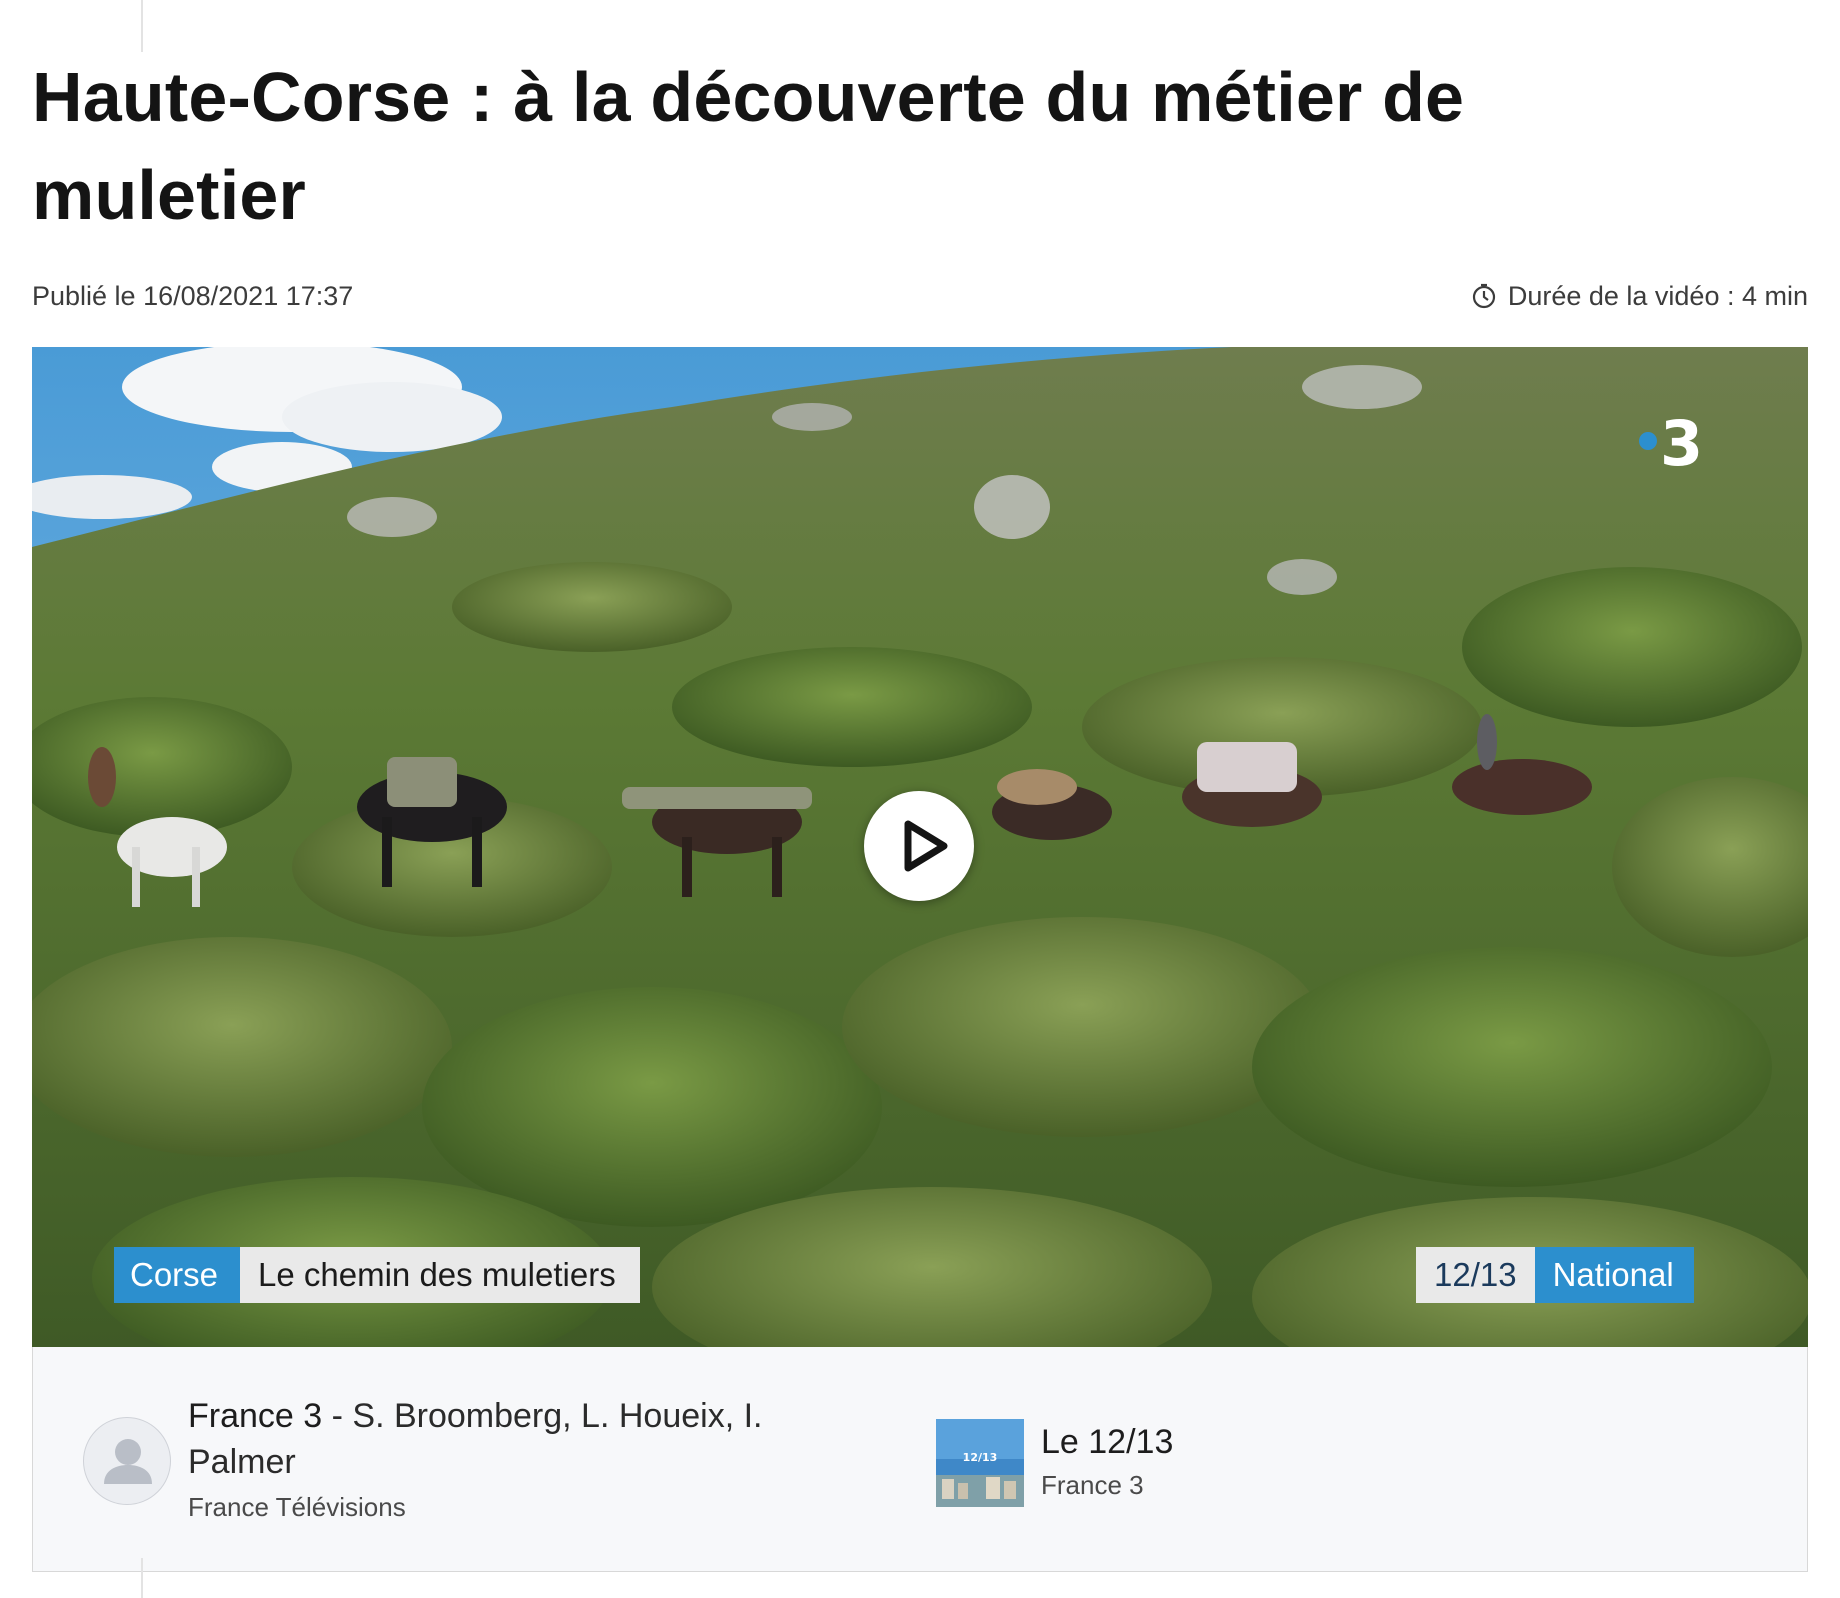 The width and height of the screenshot is (1840, 1598). I want to click on video-duration: Durée de la vidéo : 4 min, so click(1639, 296).